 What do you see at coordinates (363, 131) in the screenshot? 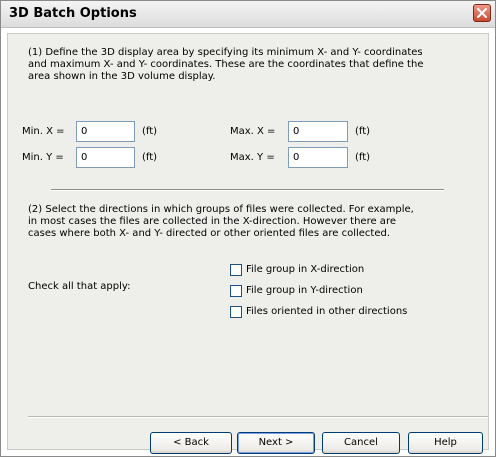
I see `max-x-unit: (ft)` at bounding box center [363, 131].